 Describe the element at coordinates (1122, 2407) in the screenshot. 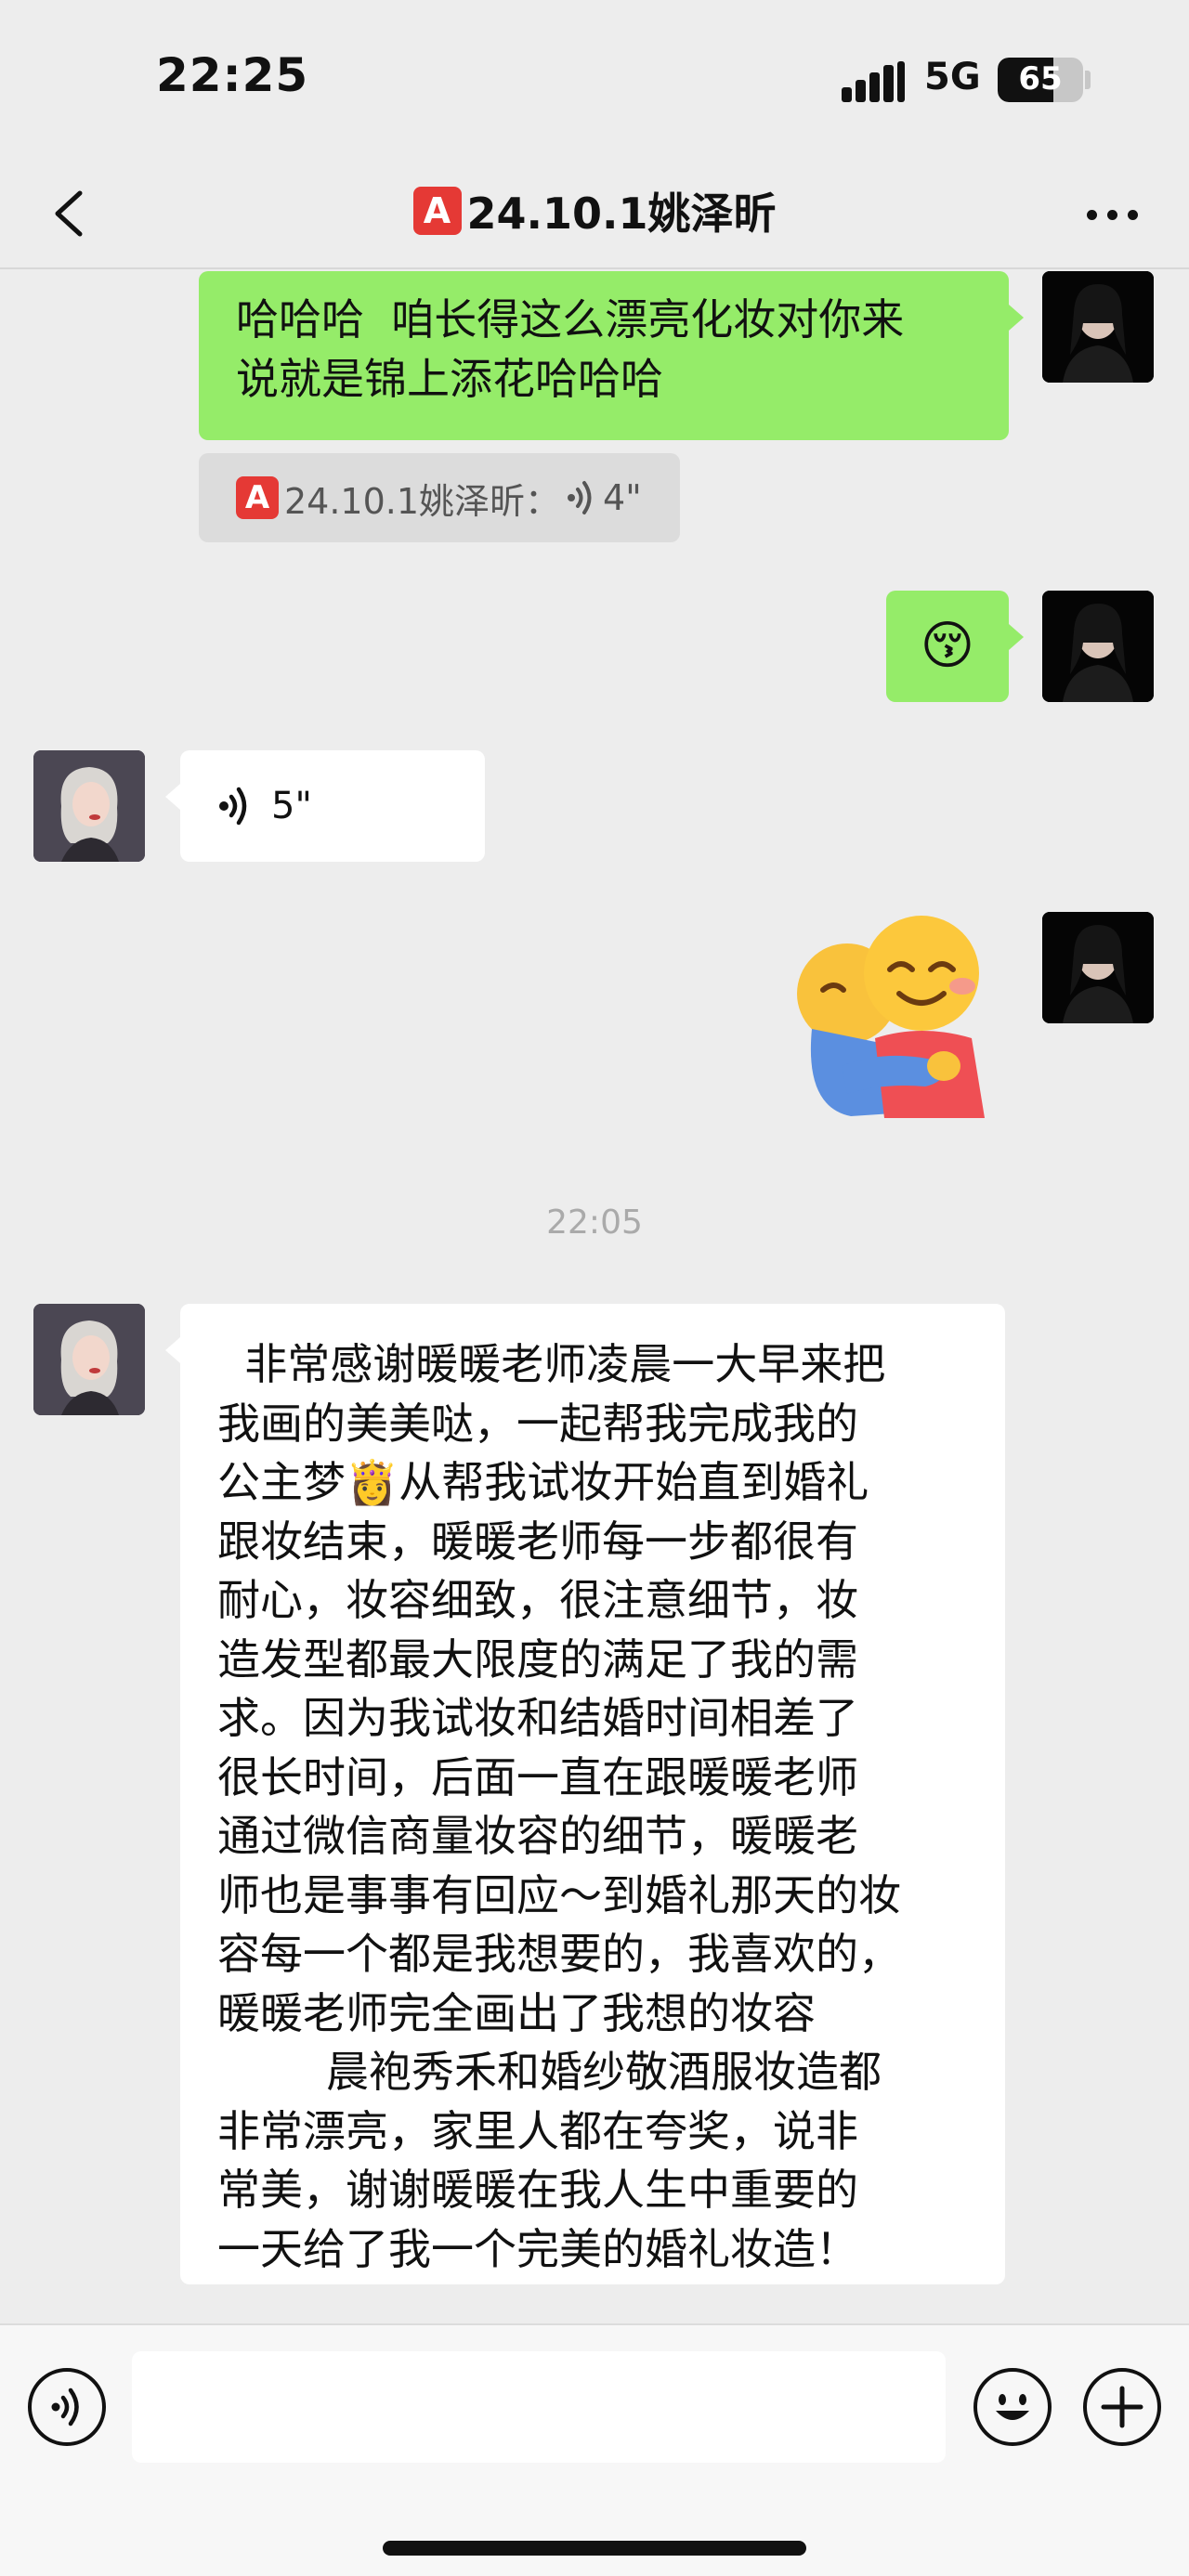

I see `plus-icon` at that location.